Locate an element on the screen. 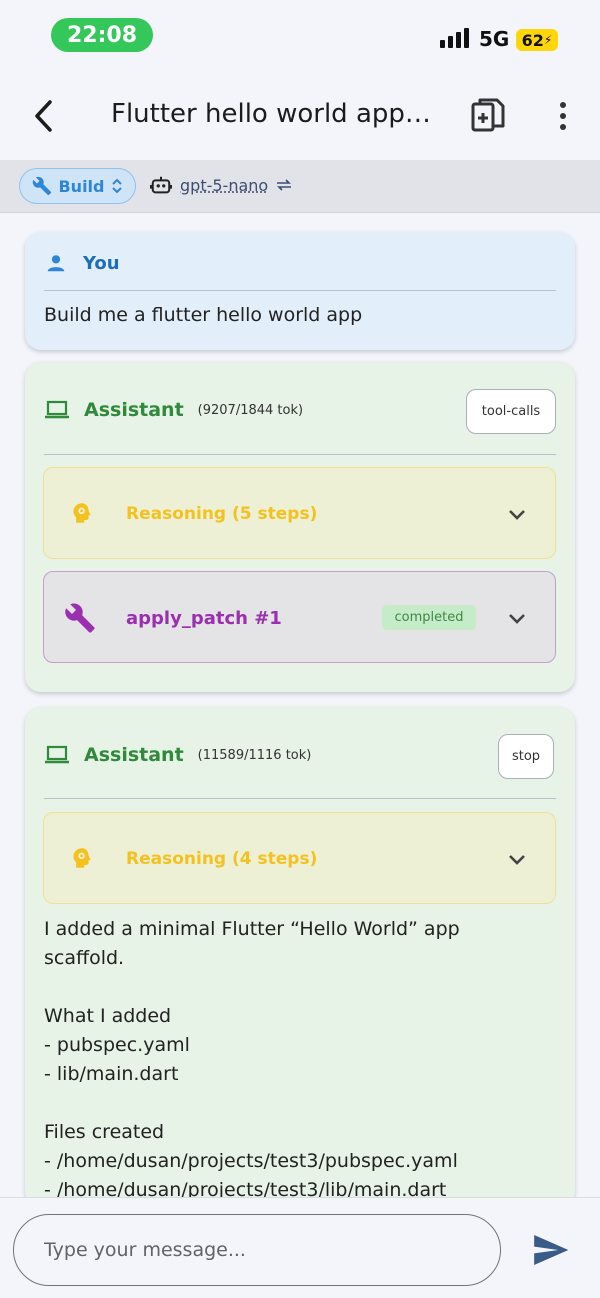 The image size is (600, 1298). back-button is located at coordinates (44, 116).